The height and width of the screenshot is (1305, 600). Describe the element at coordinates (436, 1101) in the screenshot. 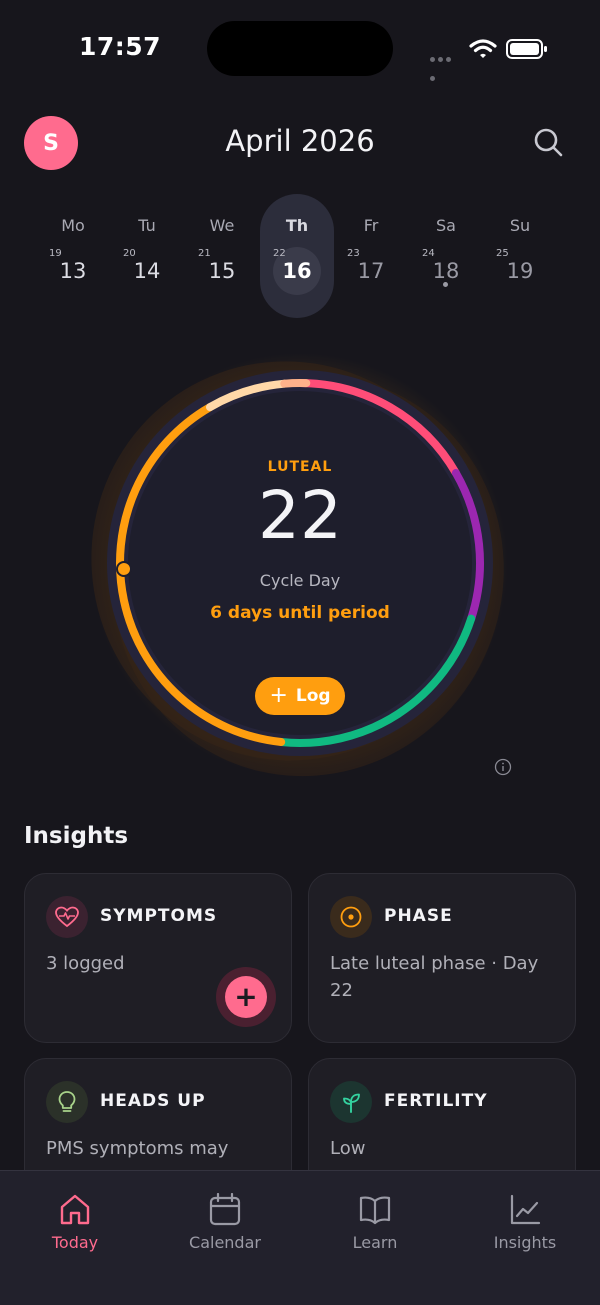

I see `card-title: FERTILITY` at that location.